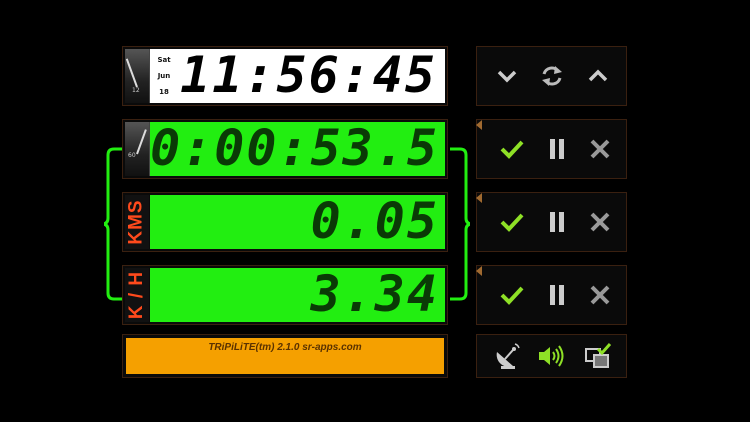  I want to click on timer-gauge-icon: 60, so click(137, 149).